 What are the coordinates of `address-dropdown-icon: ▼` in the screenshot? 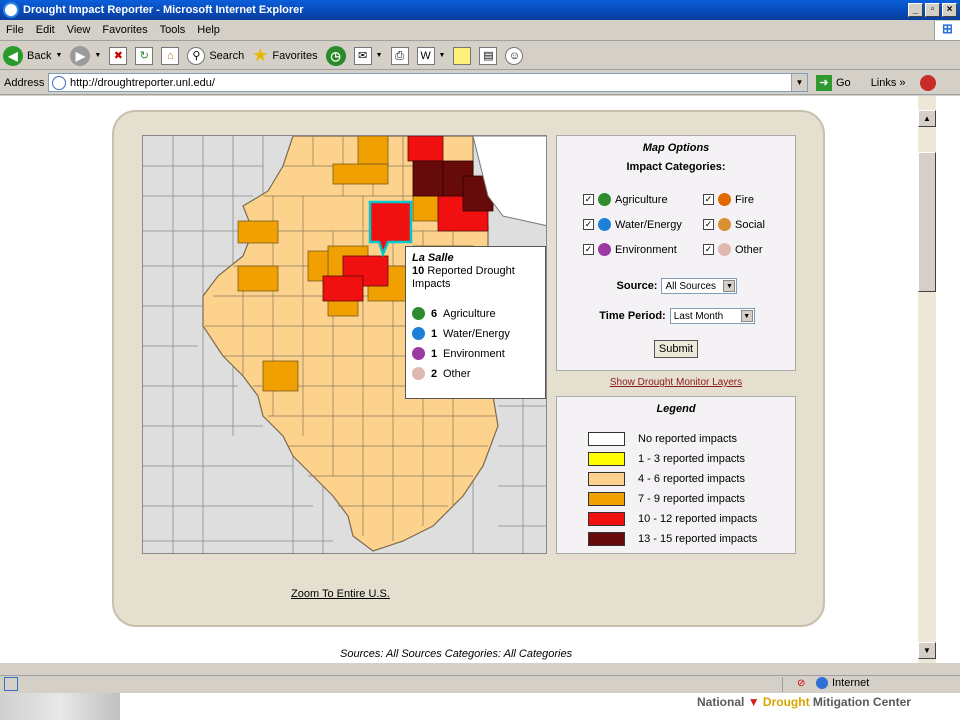 It's located at (799, 82).